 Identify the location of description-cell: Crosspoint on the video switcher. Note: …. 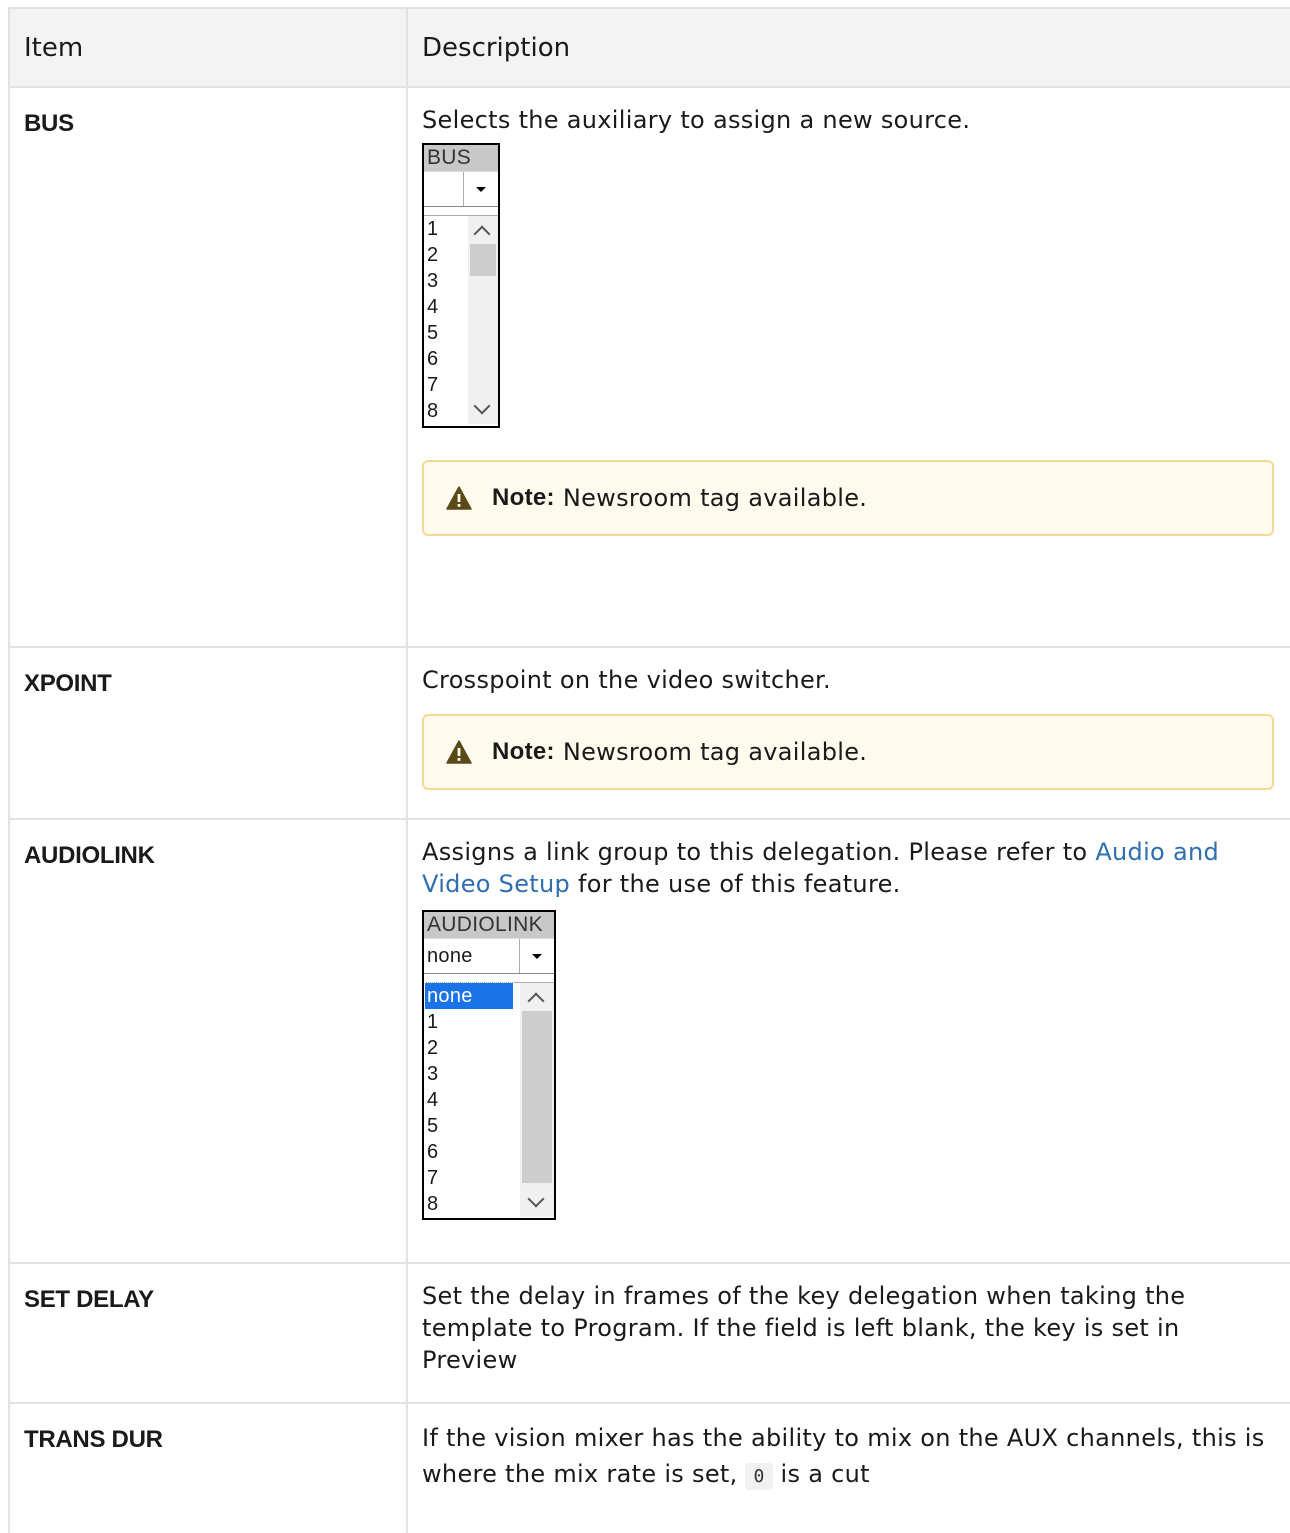
(848, 733).